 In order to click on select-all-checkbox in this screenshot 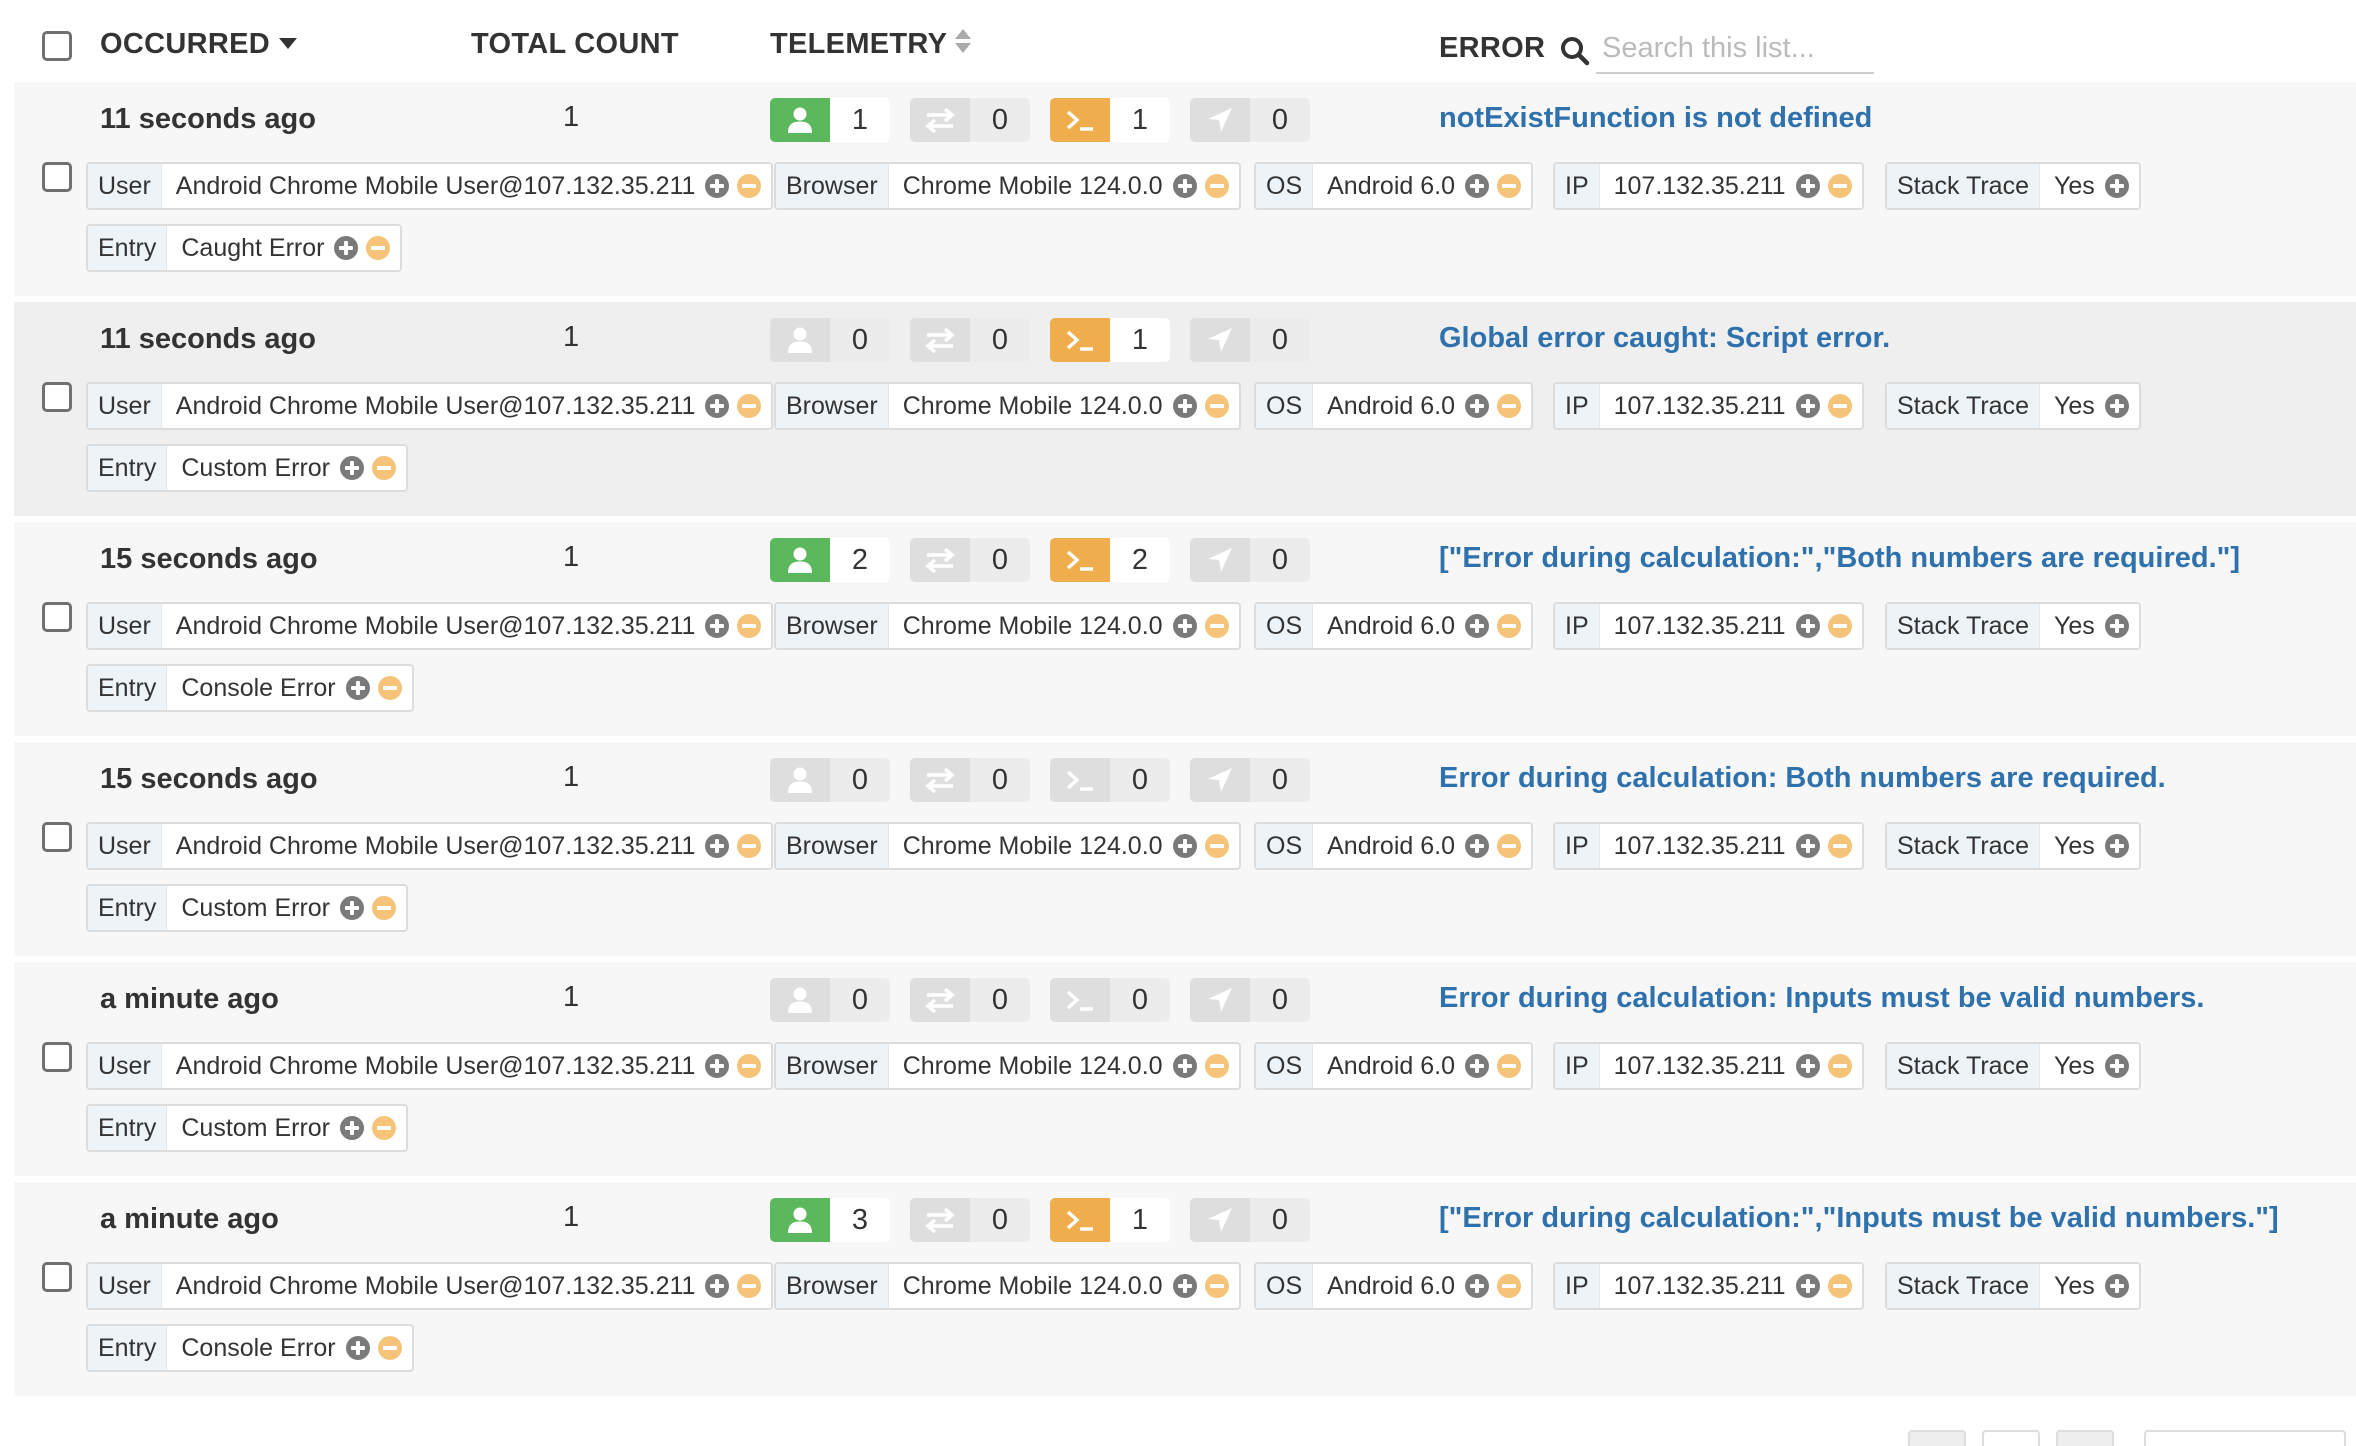, I will do `click(57, 46)`.